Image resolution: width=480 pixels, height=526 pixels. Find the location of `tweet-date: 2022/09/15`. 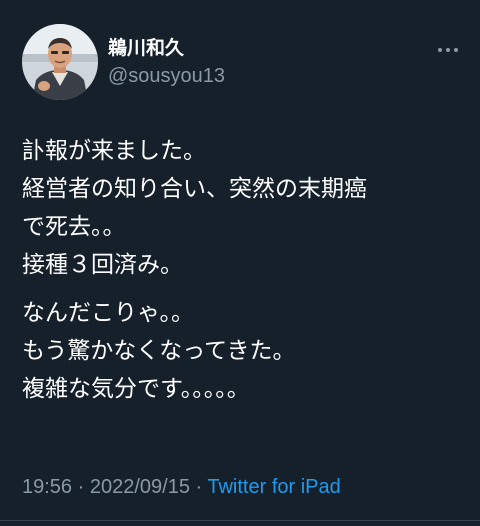

tweet-date: 2022/09/15 is located at coordinates (140, 487).